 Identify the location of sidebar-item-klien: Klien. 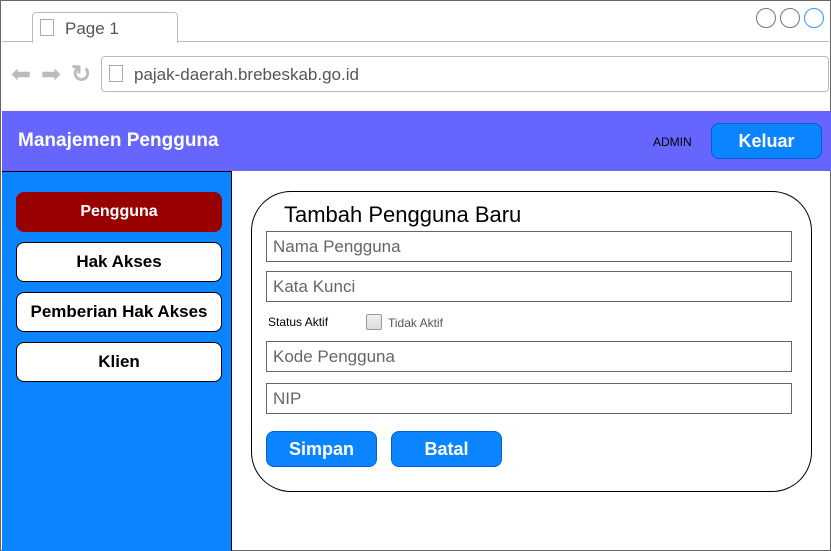
(119, 362).